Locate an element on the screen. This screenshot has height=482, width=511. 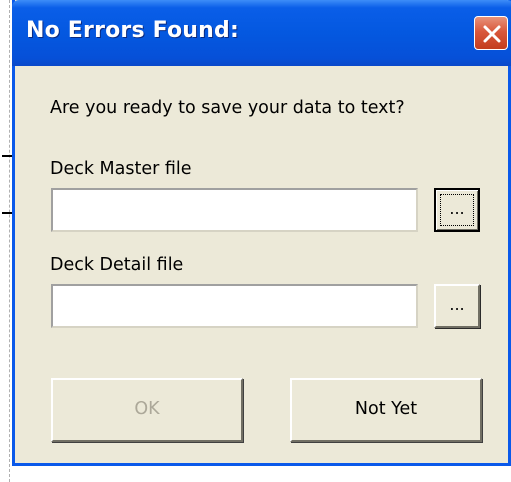
title-bar: No Errors Found: is located at coordinates (261, 33).